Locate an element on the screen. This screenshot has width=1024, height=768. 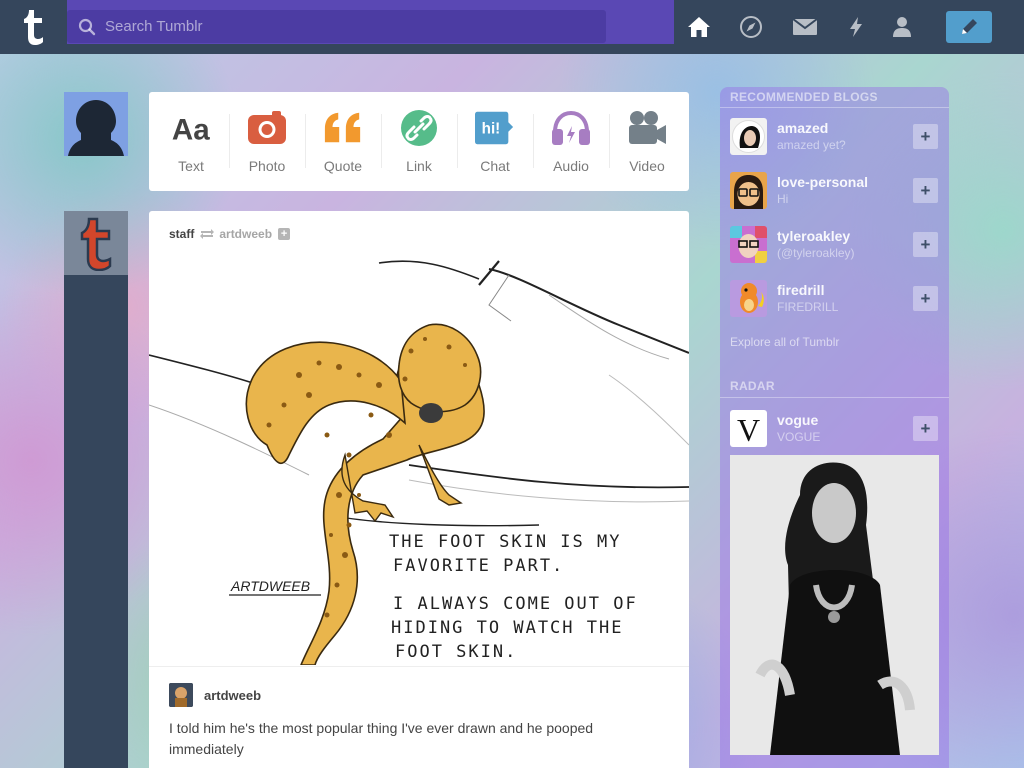
post-type-video-button: Video is located at coordinates (647, 141).